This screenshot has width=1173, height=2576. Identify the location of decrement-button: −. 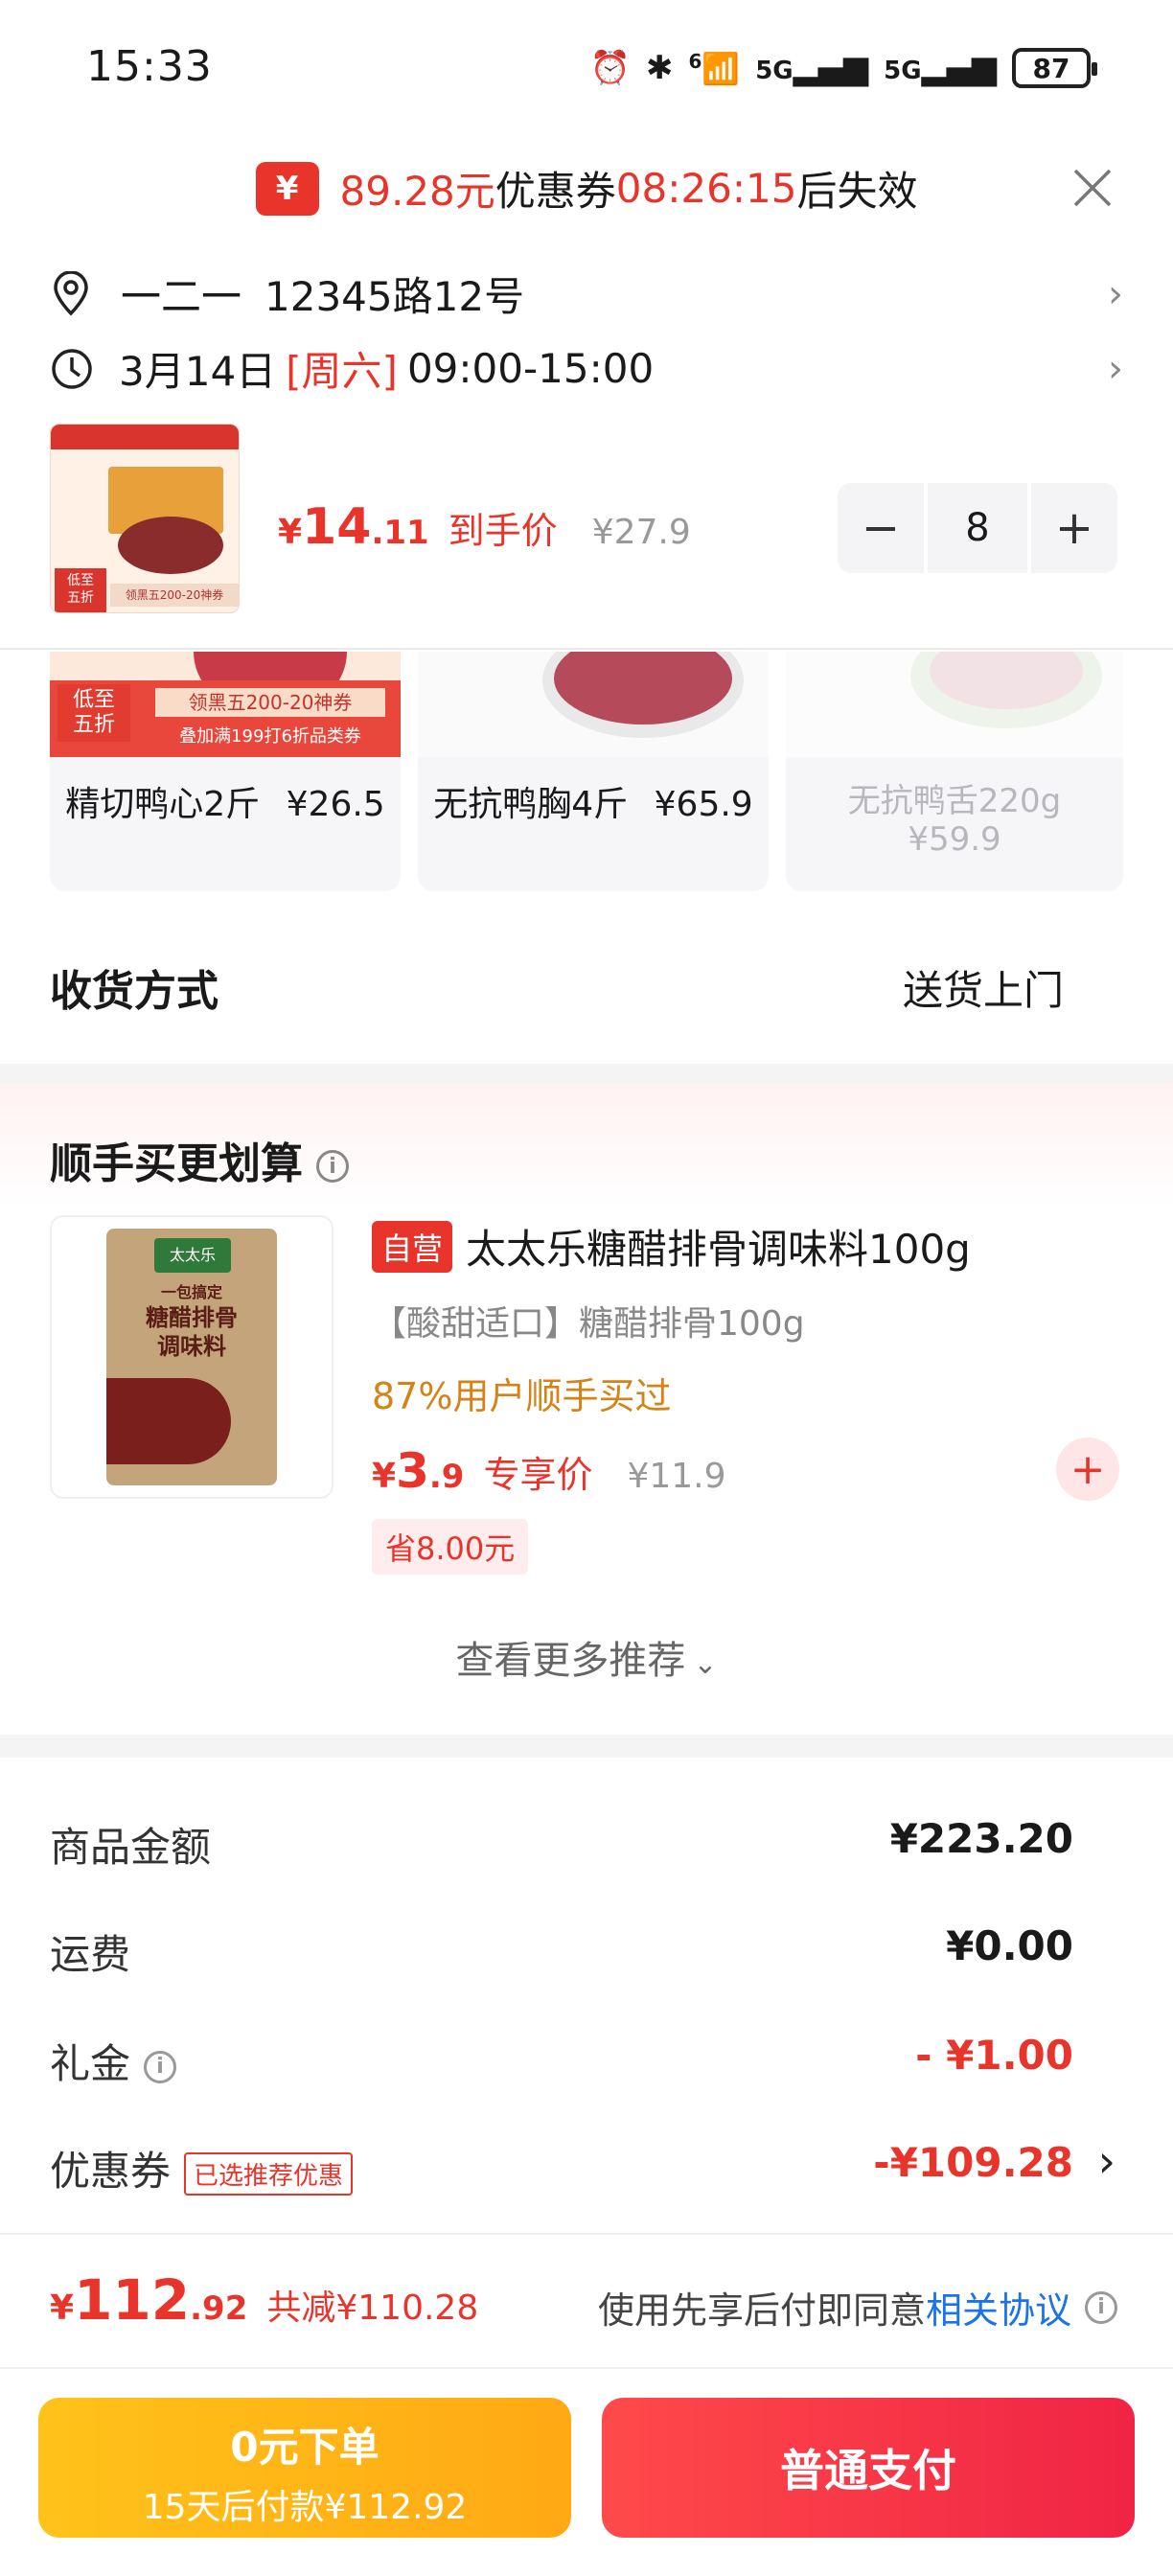
(881, 528).